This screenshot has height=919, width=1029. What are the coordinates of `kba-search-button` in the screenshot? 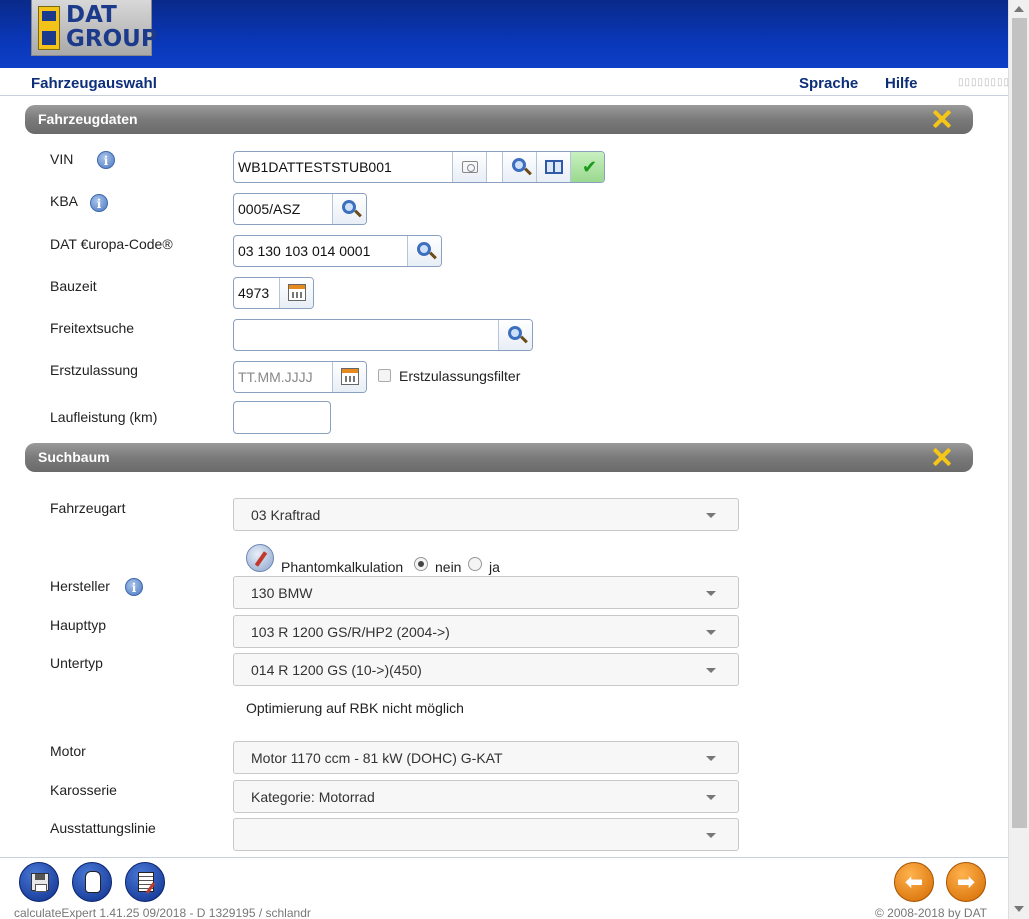 It's located at (349, 209).